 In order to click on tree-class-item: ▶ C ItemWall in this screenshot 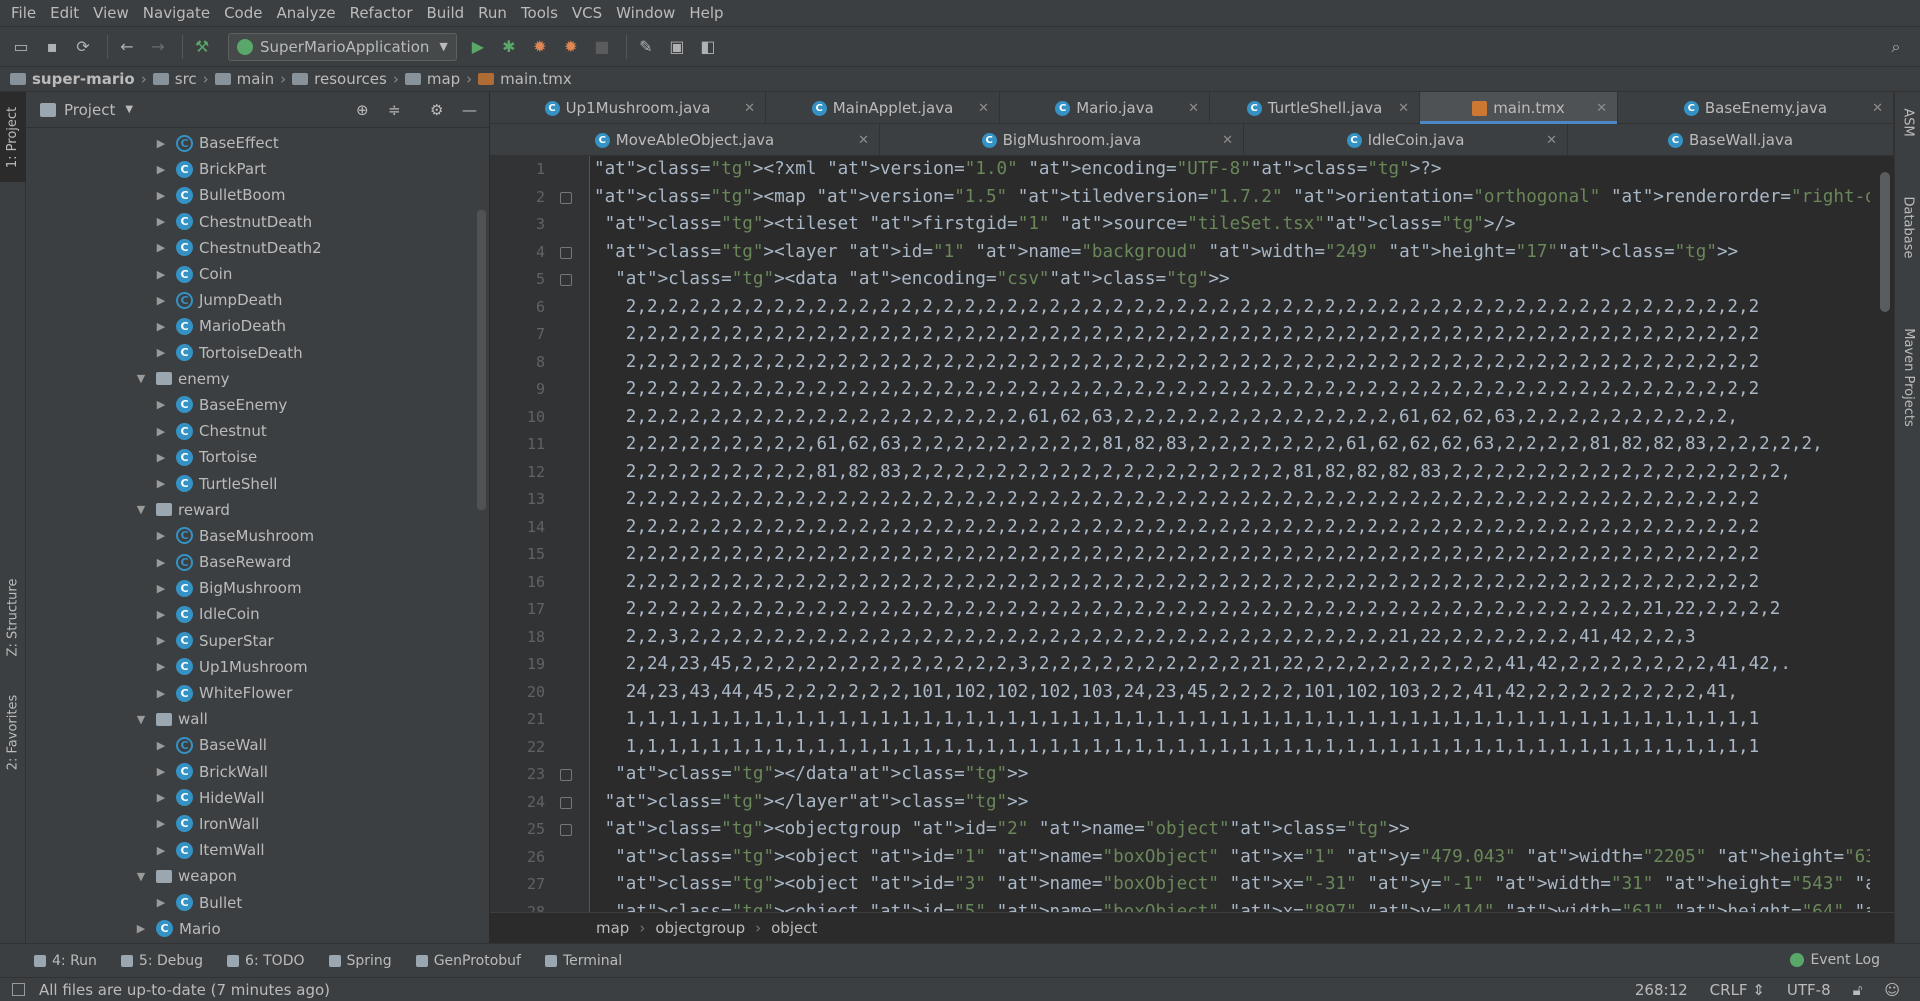, I will do `click(257, 850)`.